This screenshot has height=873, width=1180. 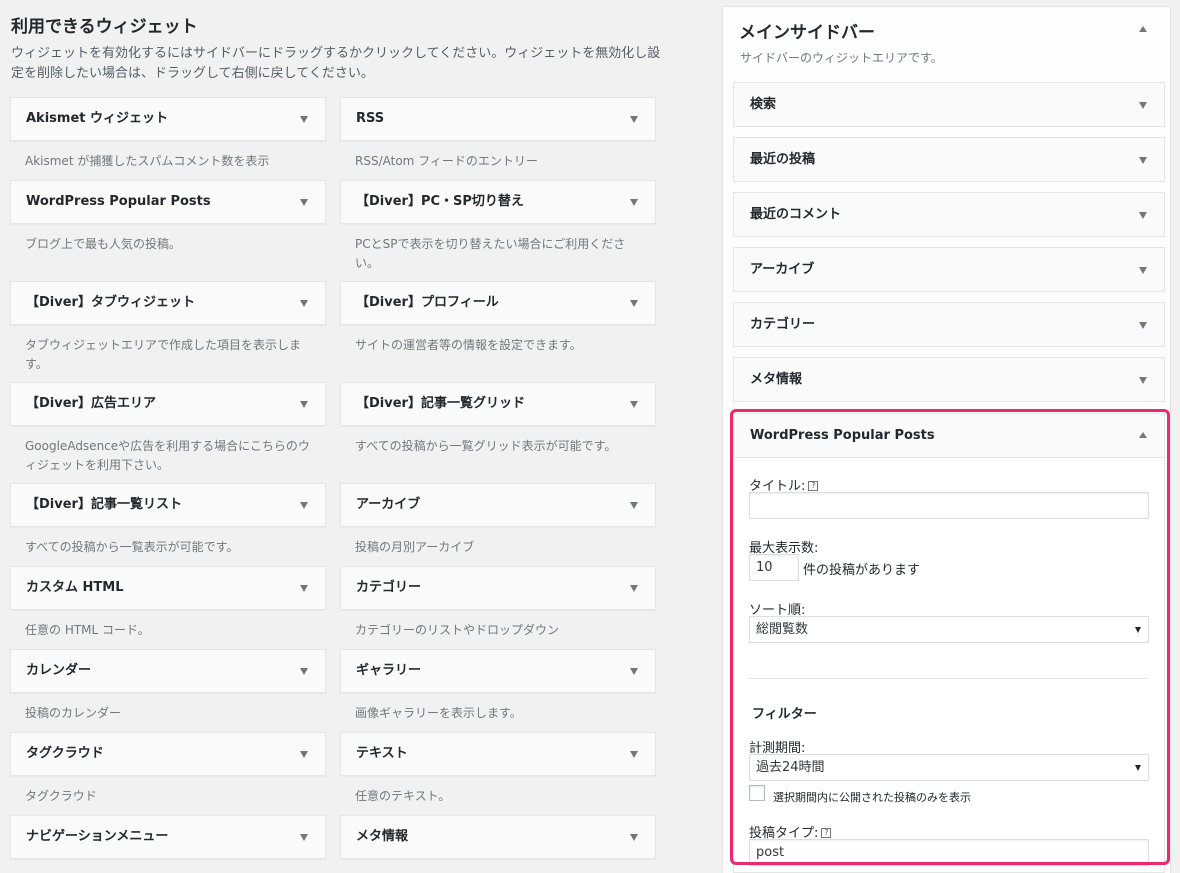 I want to click on available-widget: ナビゲーションメニュー, so click(x=168, y=837).